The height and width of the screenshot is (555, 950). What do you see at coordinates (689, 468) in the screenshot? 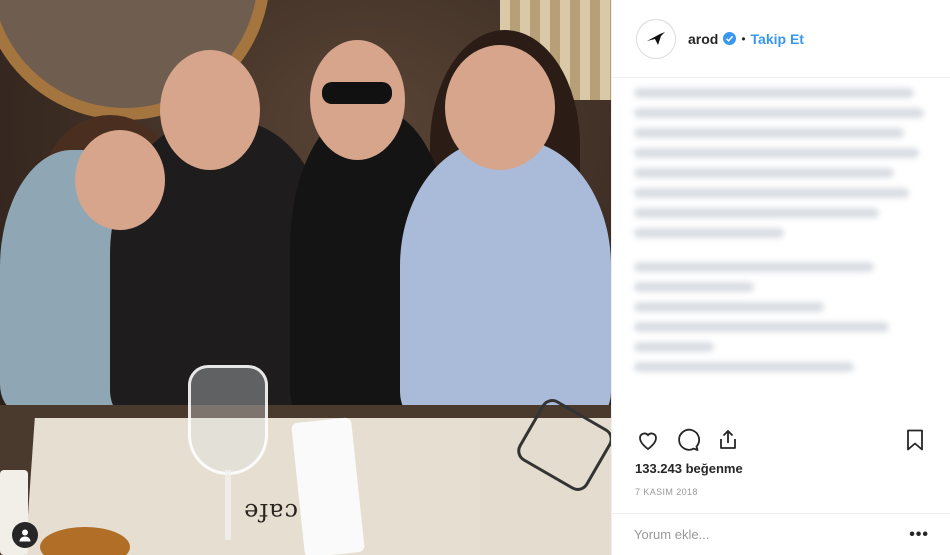
I see `likes-count: 133.243 beğenme` at bounding box center [689, 468].